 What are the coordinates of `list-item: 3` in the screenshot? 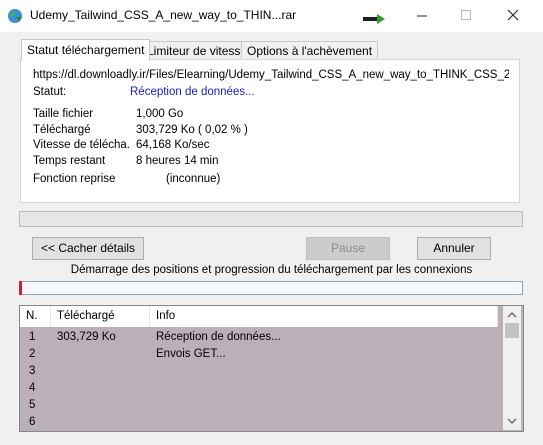 It's located at (259, 372).